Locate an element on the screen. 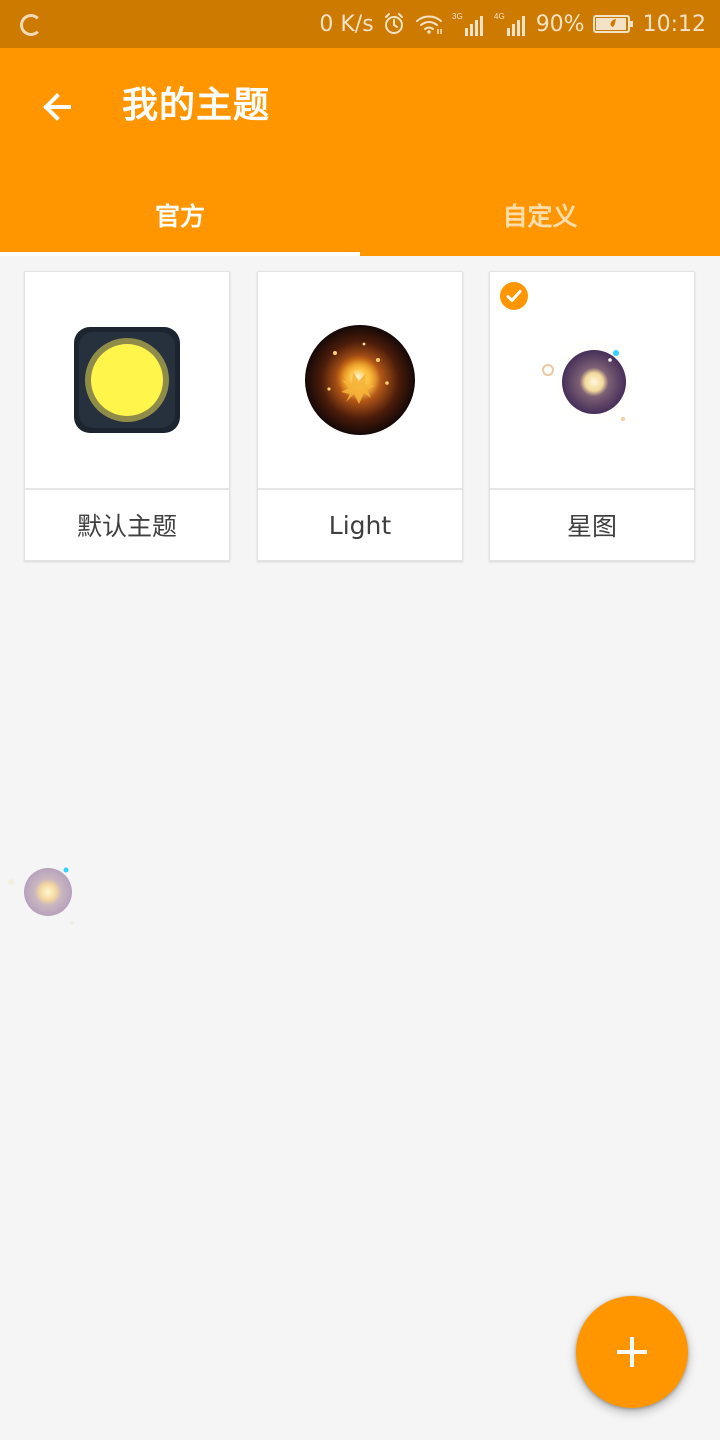 This screenshot has width=720, height=1440. tab-selected-indicator is located at coordinates (180, 254).